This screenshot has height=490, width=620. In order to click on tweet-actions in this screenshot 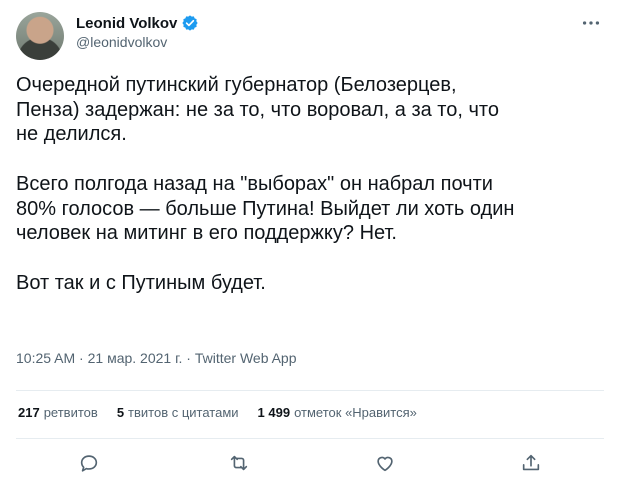, I will do `click(310, 467)`.